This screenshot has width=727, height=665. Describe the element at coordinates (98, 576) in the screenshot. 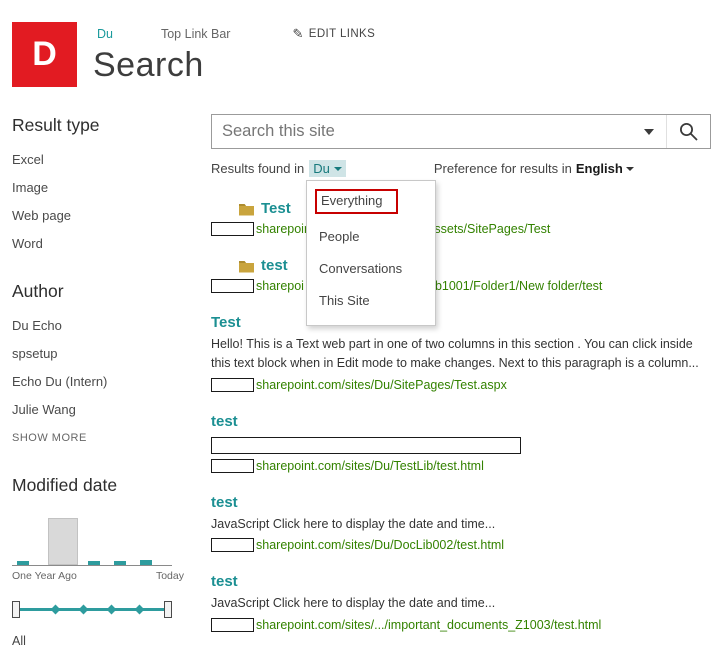

I see `histogram-axis-labels: One Year Ago Today` at that location.